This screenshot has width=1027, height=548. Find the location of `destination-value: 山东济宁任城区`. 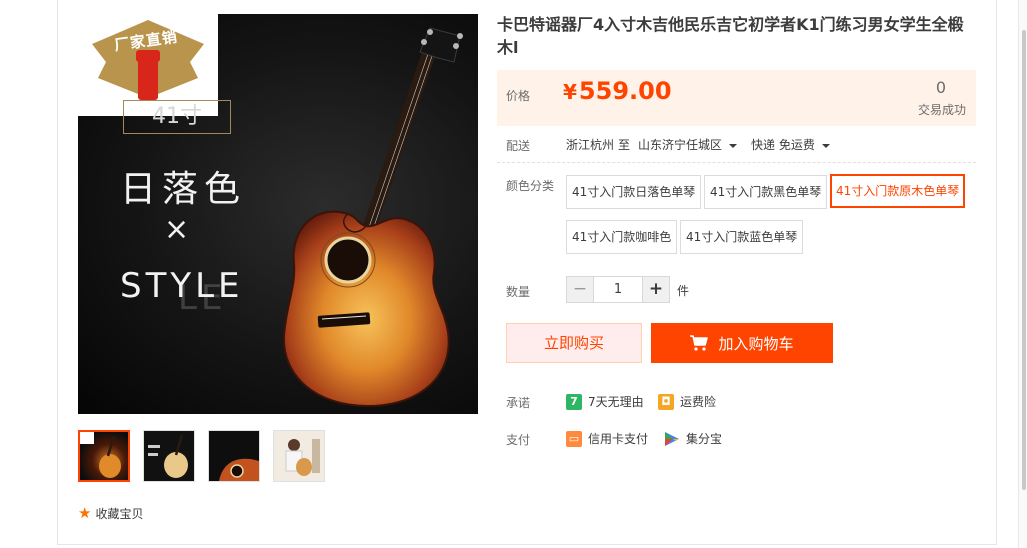

destination-value: 山东济宁任城区 is located at coordinates (680, 145).